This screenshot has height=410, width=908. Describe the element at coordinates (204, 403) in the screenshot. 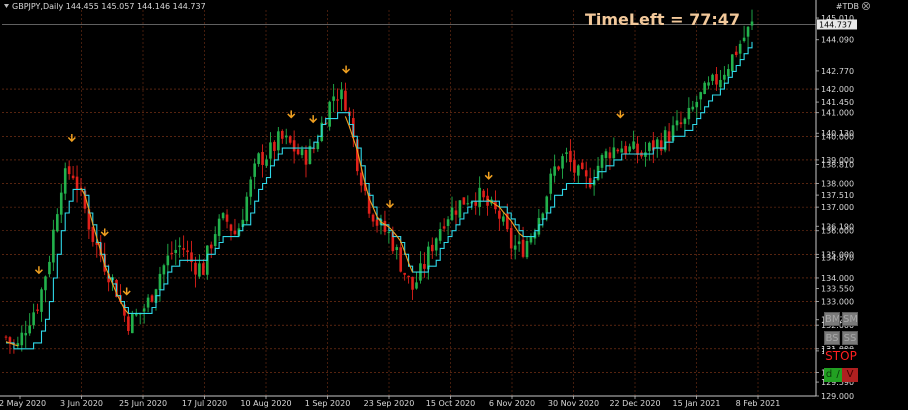

I see `time-tick-label: 17 Jul 2020` at that location.